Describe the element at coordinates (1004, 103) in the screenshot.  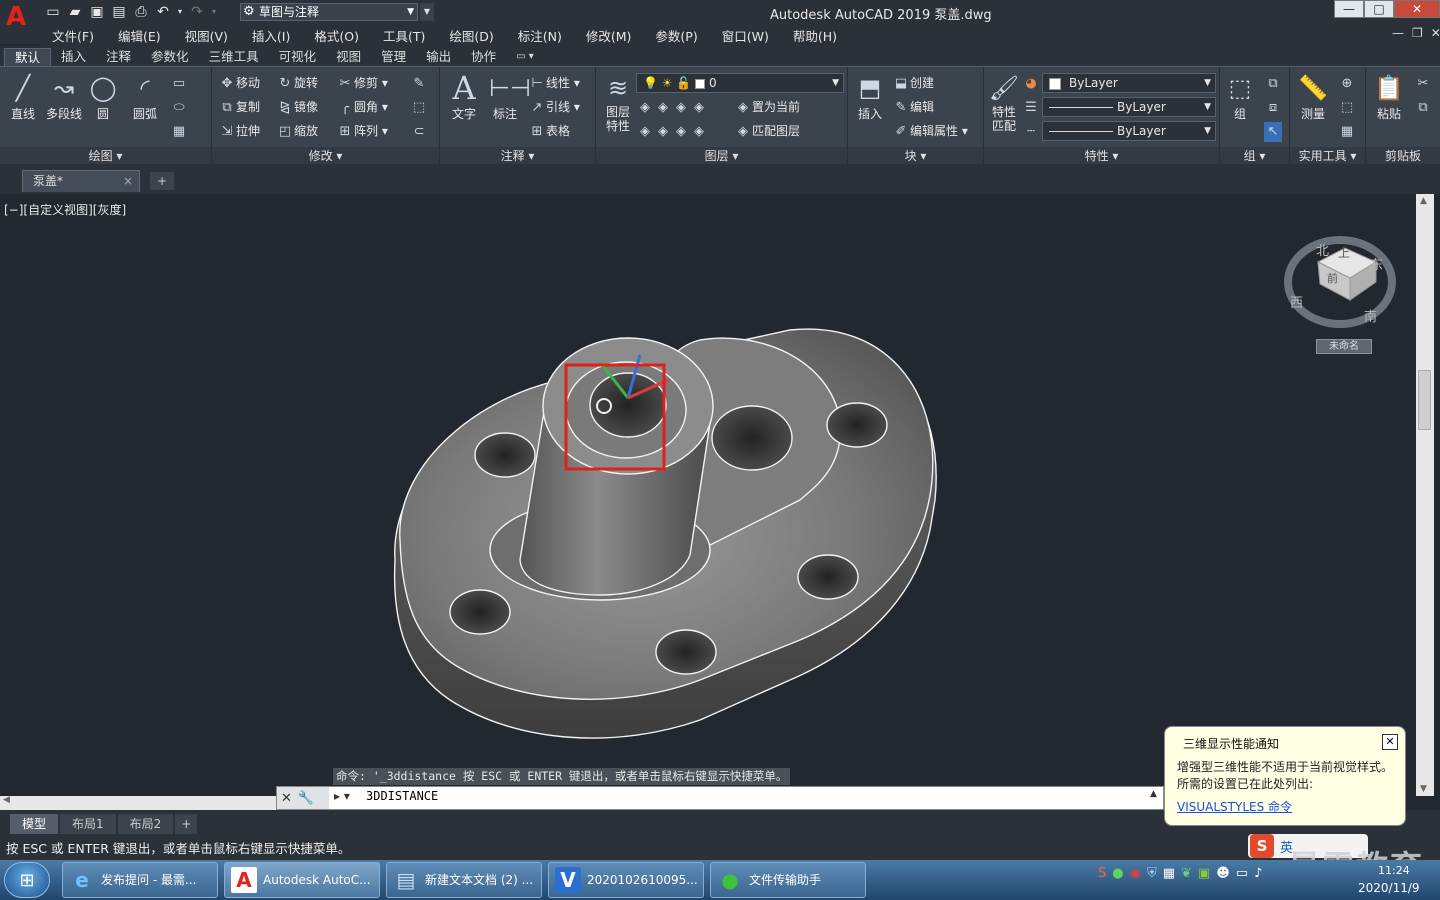
I see `match-properties-button: 🖌 特性 匹配` at that location.